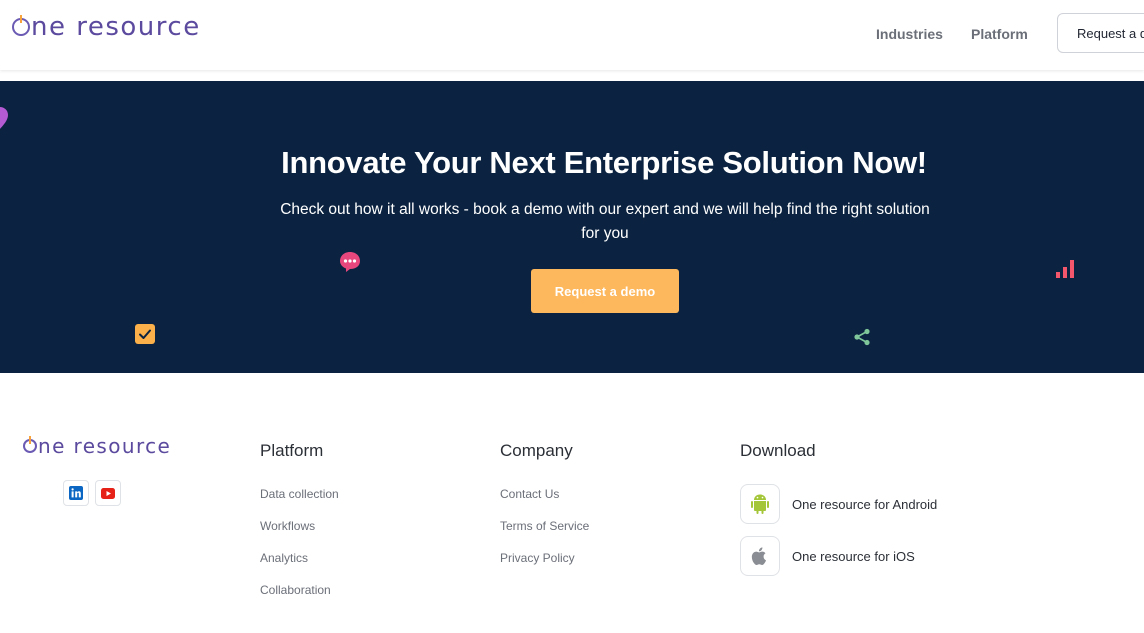 Image resolution: width=1144 pixels, height=633 pixels. I want to click on footer-link-workflows: Workflows, so click(287, 526).